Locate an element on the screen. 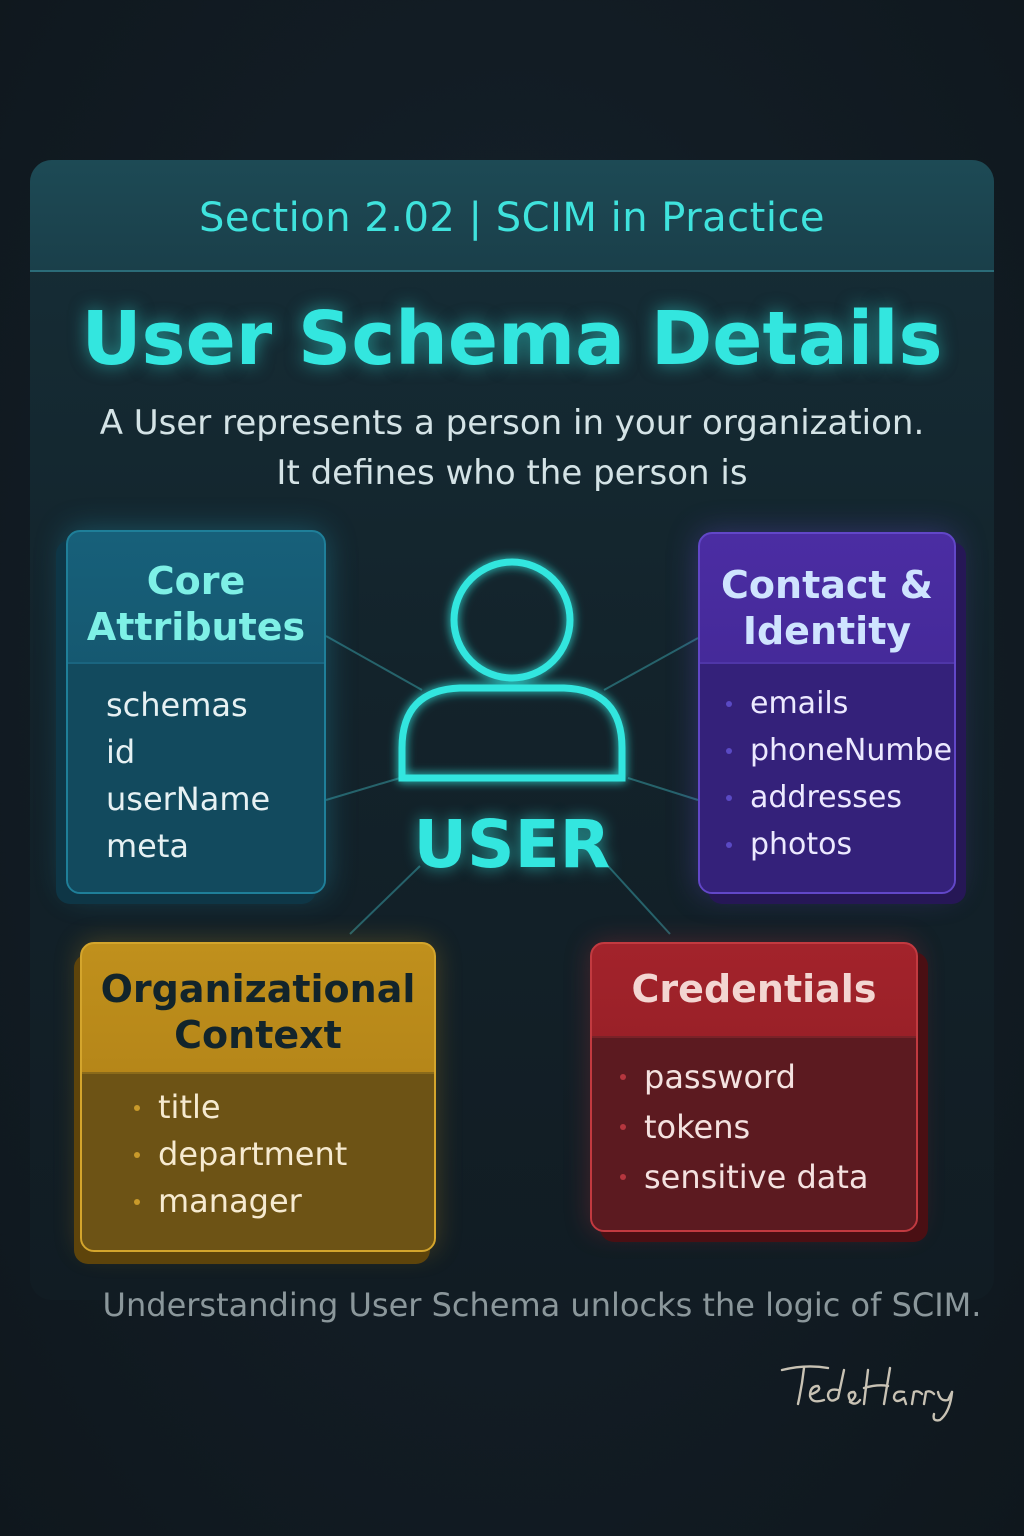 The height and width of the screenshot is (1536, 1024). user-icon is located at coordinates (512, 670).